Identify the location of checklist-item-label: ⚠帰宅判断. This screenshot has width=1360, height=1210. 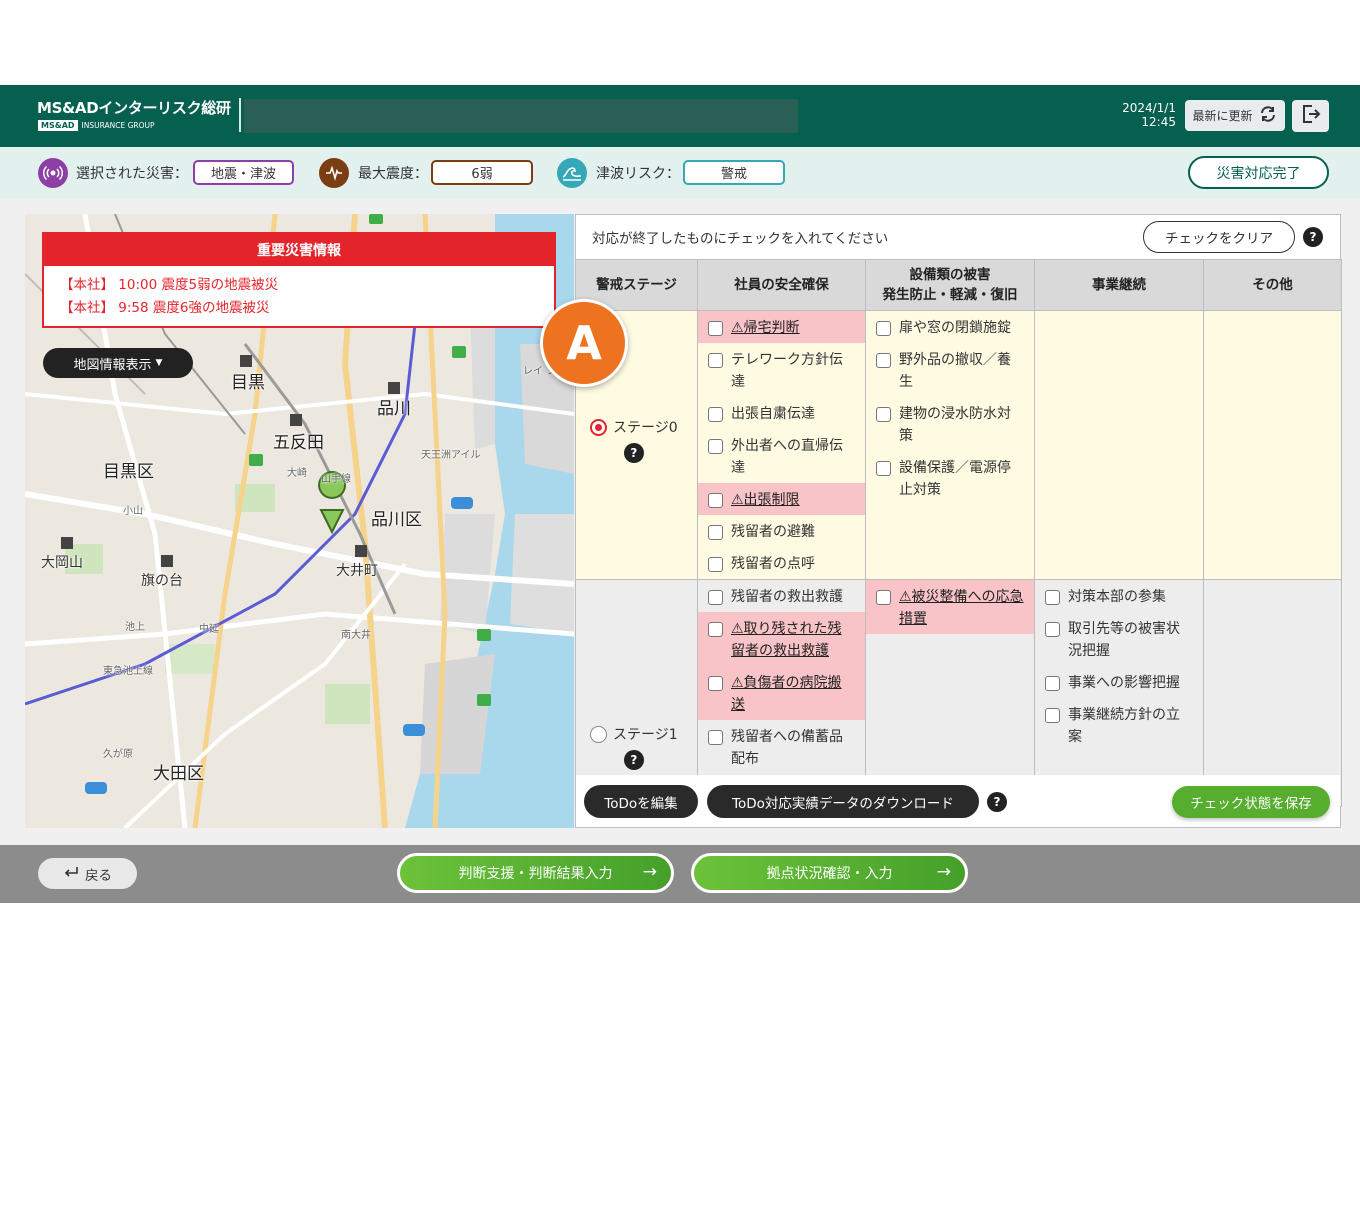
(793, 328).